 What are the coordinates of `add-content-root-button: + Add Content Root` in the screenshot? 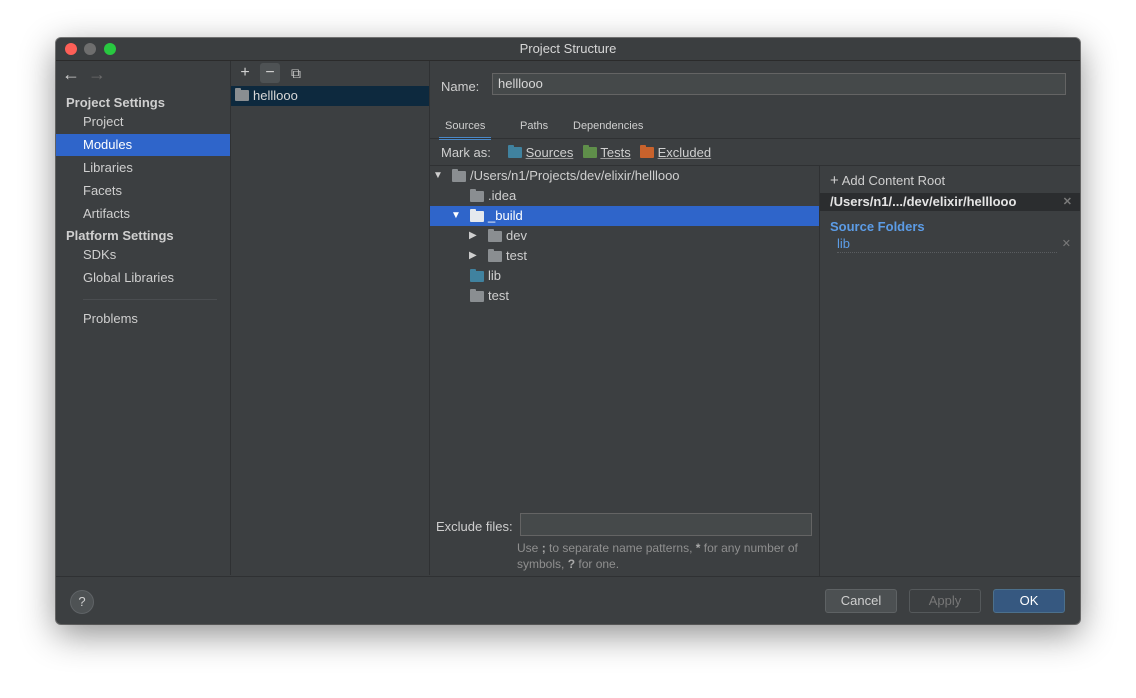 It's located at (887, 180).